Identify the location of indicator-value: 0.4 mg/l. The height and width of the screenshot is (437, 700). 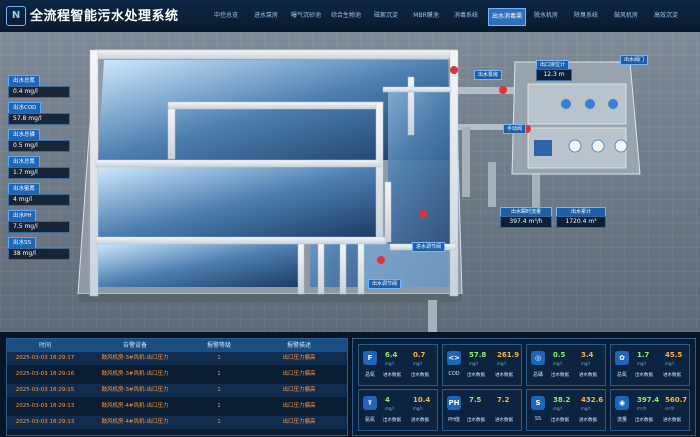
(39, 92).